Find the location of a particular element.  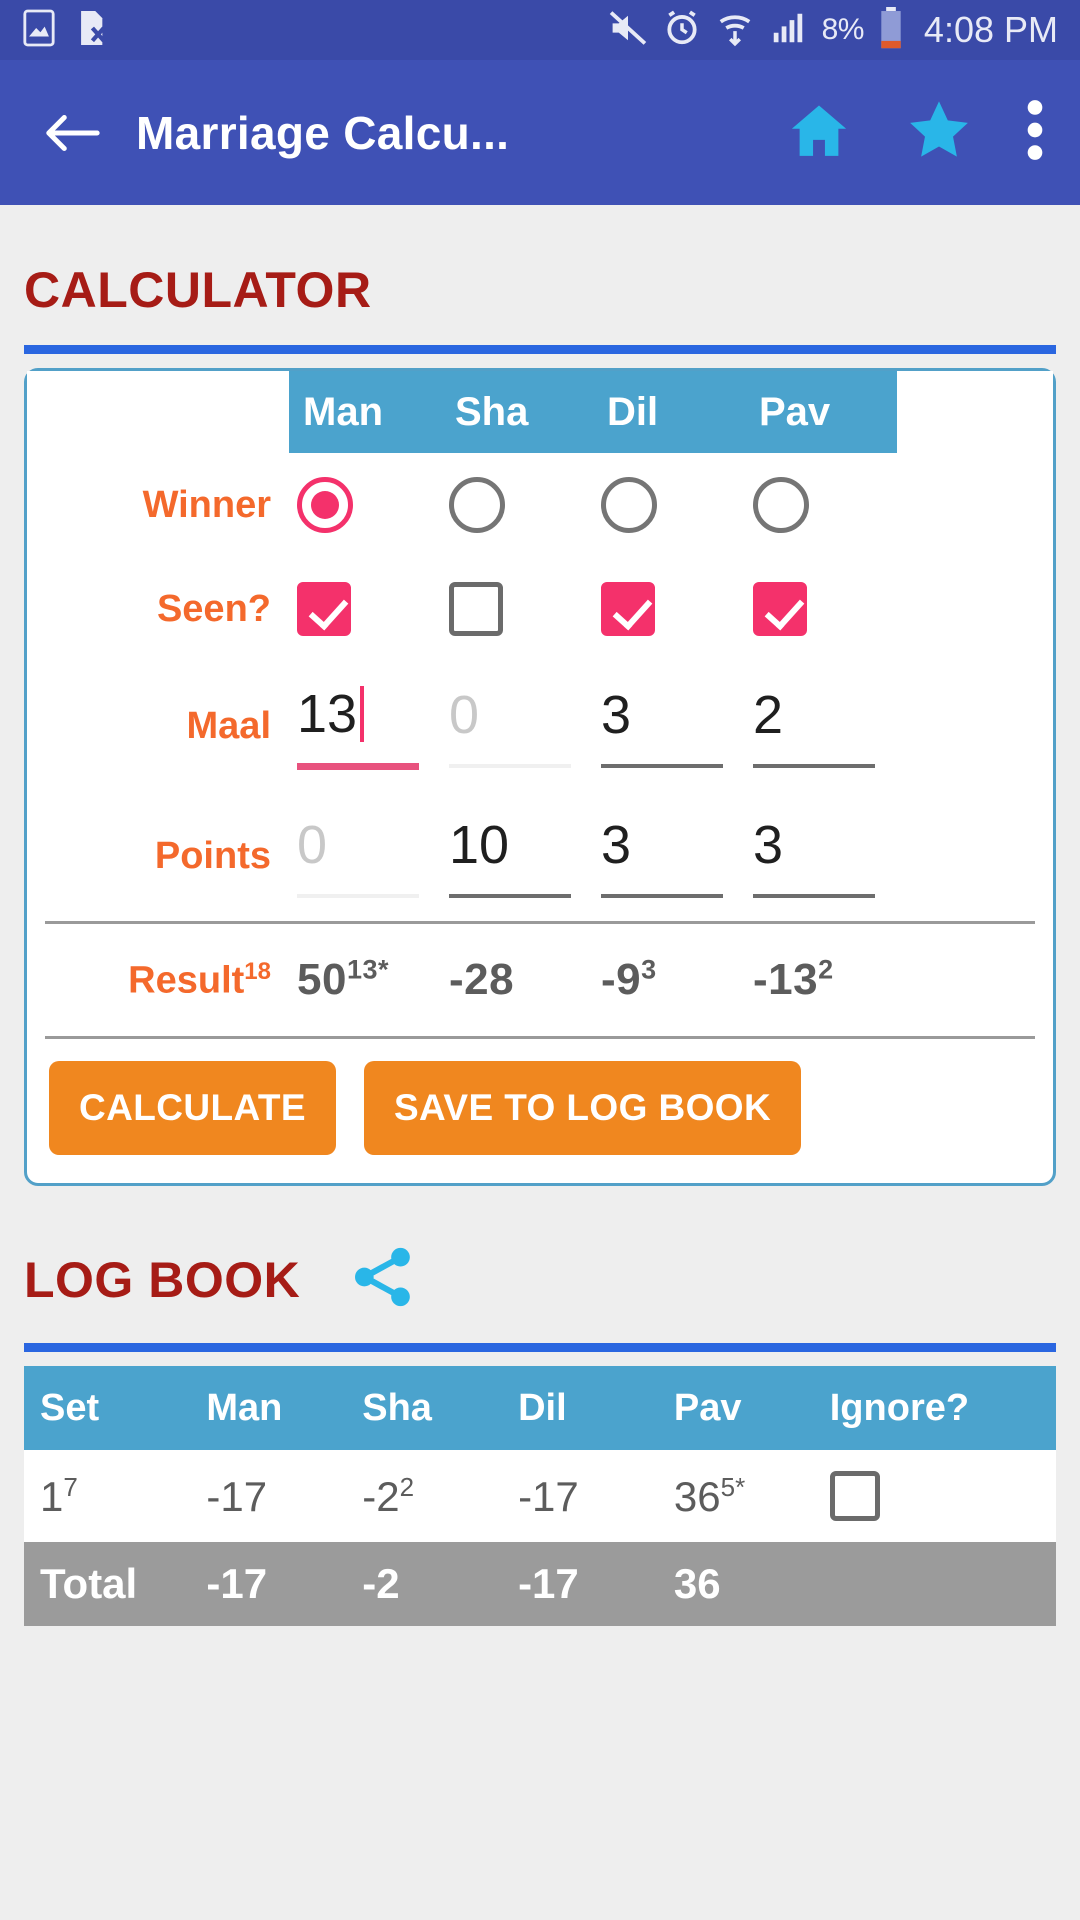

back-arrow-icon is located at coordinates (73, 132).